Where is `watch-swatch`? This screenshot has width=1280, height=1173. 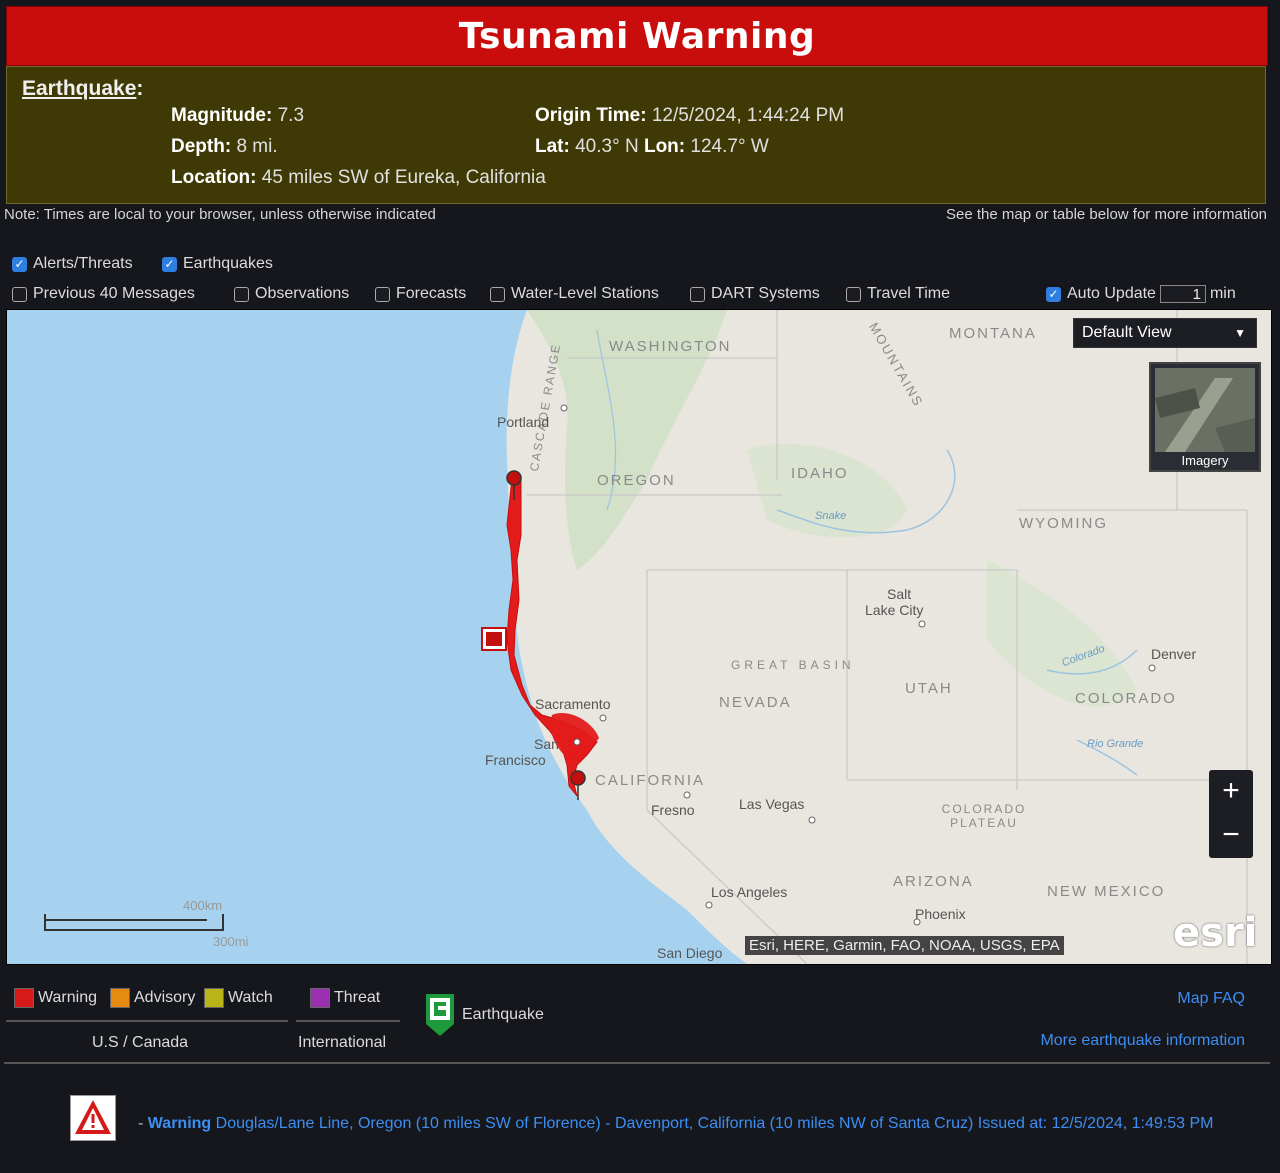
watch-swatch is located at coordinates (214, 998).